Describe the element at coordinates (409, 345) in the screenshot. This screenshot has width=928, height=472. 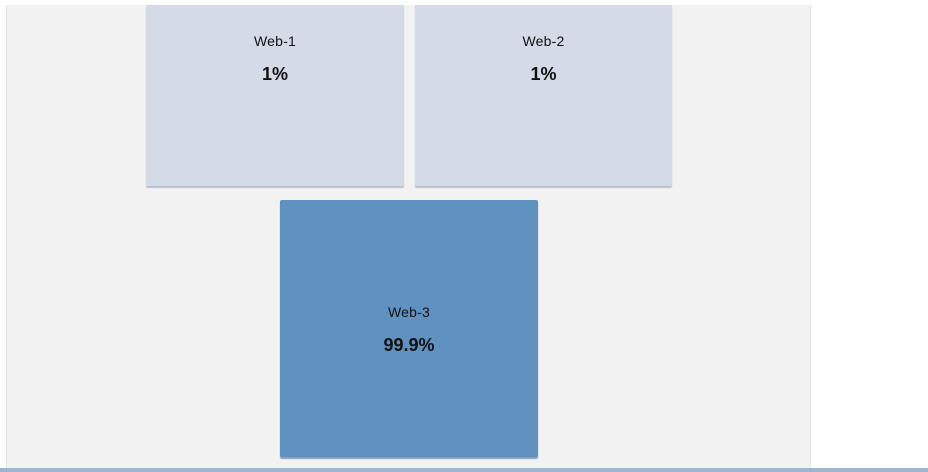
I see `tile-value: 99.9%` at that location.